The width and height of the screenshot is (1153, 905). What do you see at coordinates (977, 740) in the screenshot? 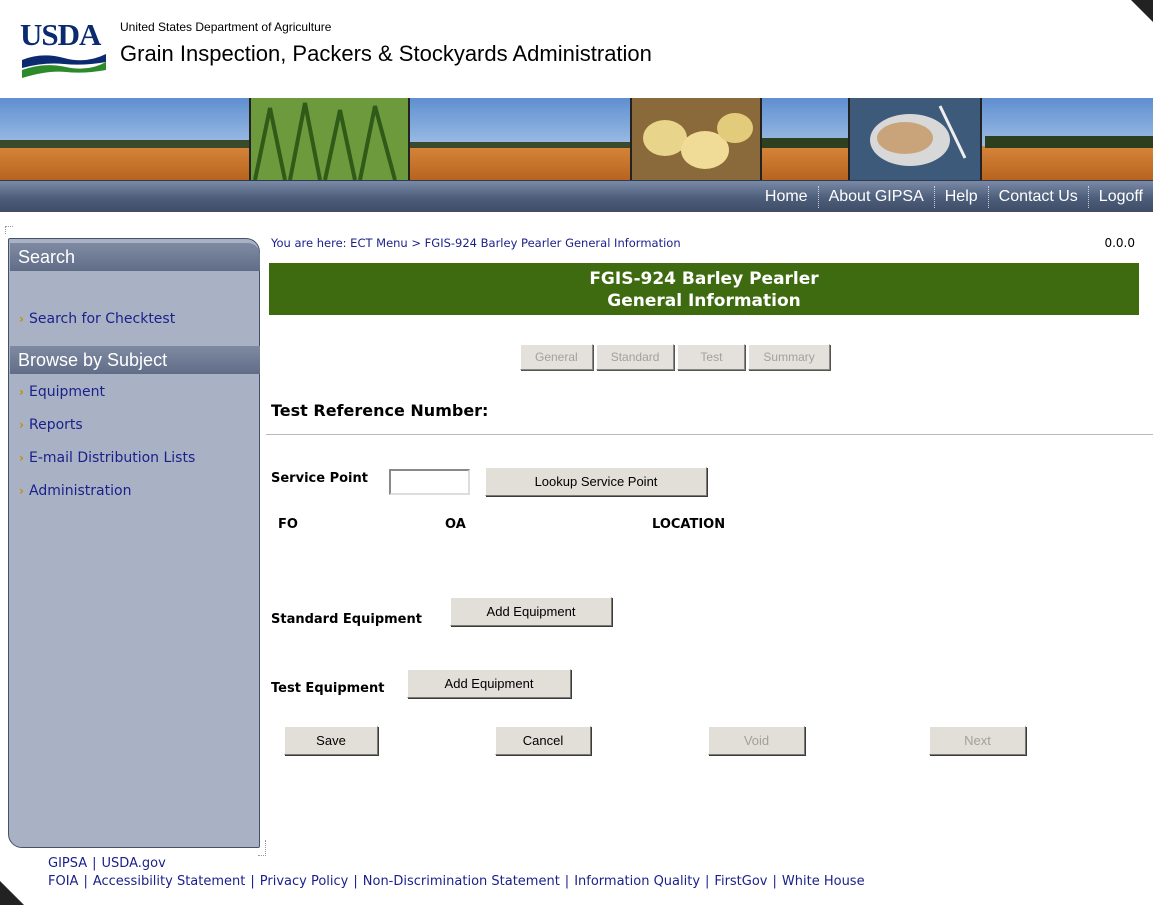
I see `next-button: Next` at bounding box center [977, 740].